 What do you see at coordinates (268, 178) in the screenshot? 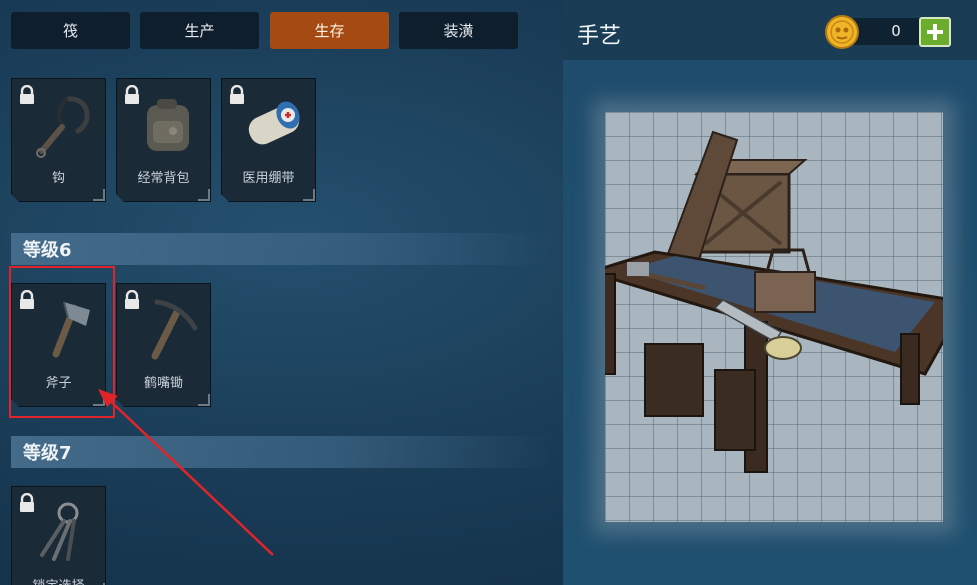
I see `item-label: 医用绷带` at bounding box center [268, 178].